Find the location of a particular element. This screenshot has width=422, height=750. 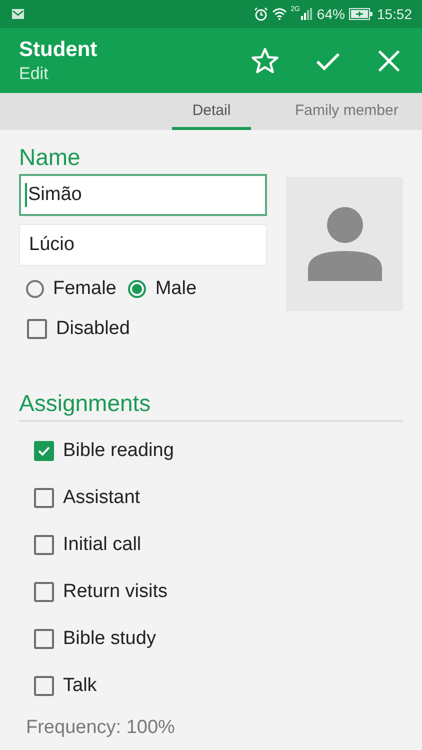

assignment-checkbox: Assistant is located at coordinates (87, 497).